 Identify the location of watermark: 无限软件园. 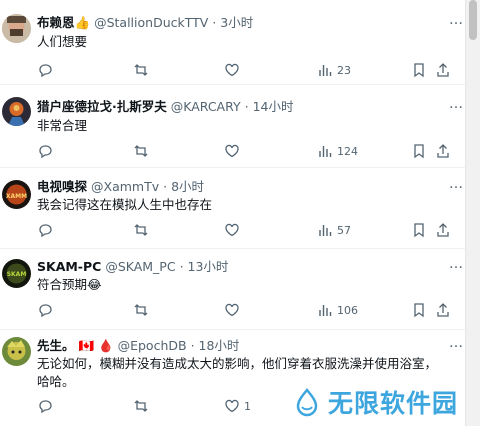
(375, 402).